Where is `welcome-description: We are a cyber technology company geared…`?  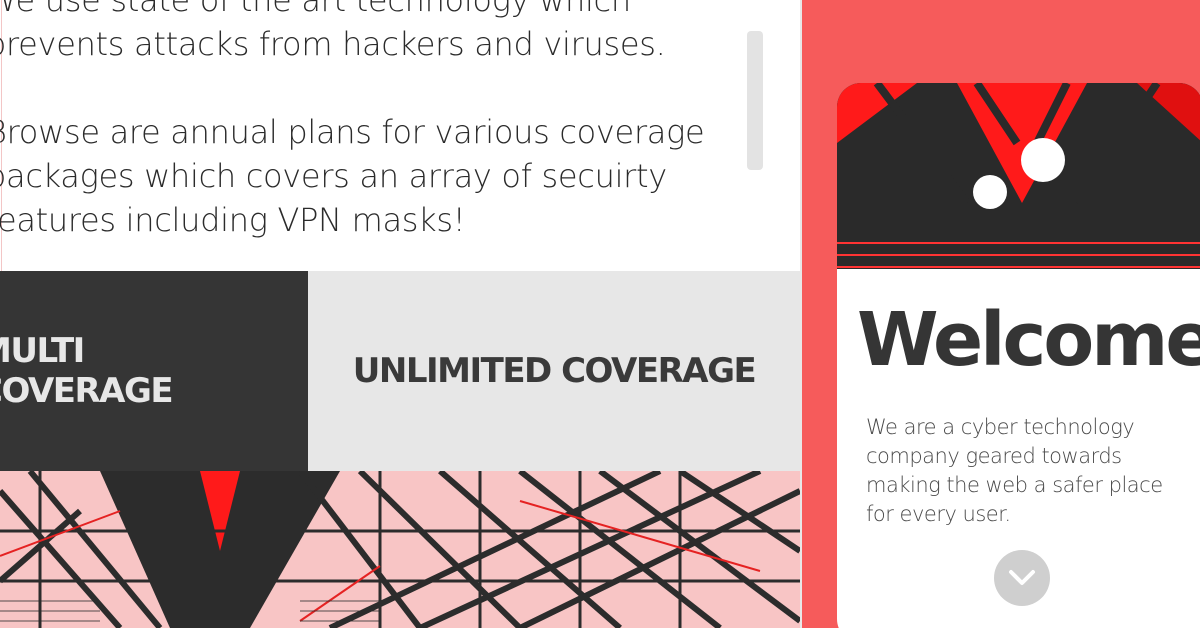 welcome-description: We are a cyber technology company geared… is located at coordinates (1014, 470).